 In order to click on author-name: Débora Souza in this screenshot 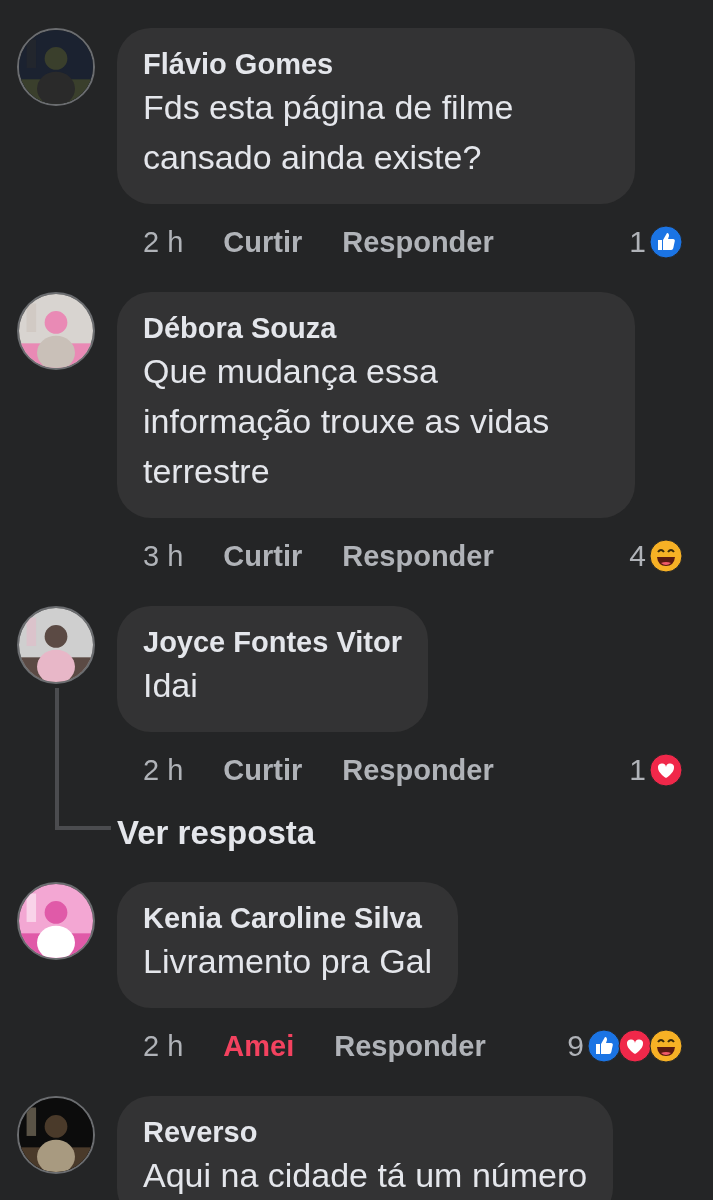, I will do `click(240, 328)`.